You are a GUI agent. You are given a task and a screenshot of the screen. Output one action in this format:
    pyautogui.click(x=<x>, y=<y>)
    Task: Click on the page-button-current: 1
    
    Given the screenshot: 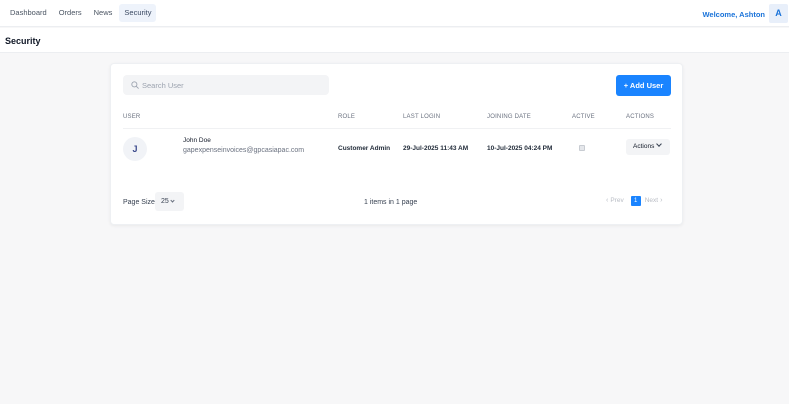 What is the action you would take?
    pyautogui.click(x=635, y=200)
    